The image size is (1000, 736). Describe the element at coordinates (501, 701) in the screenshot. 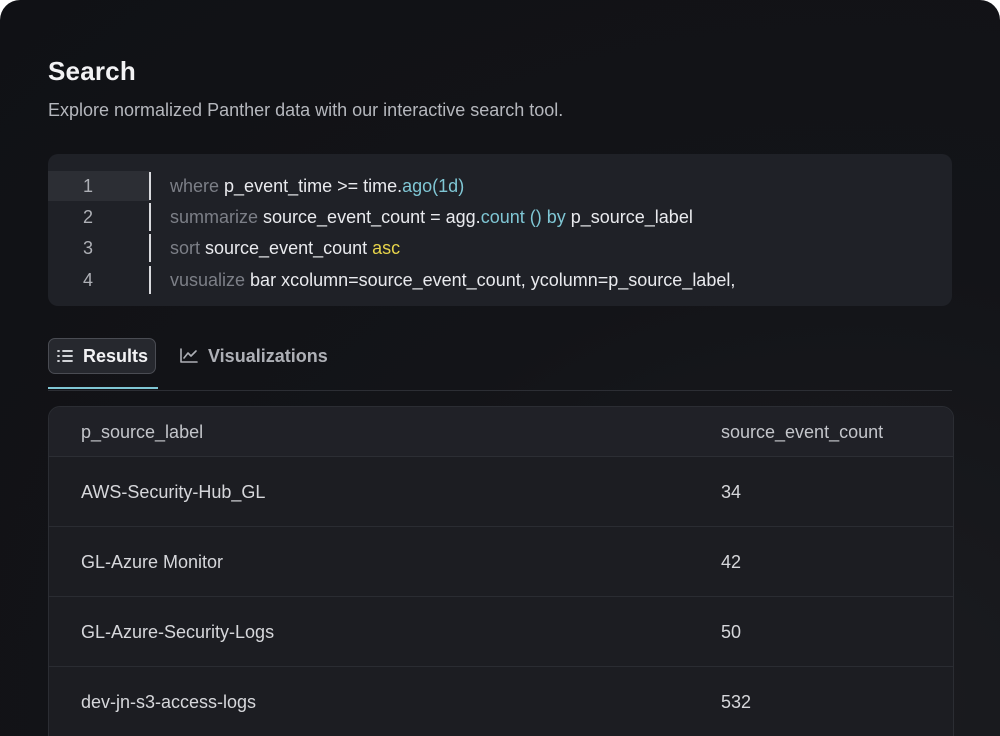

I see `table-row: dev-jn-s3-access-logs 532` at that location.